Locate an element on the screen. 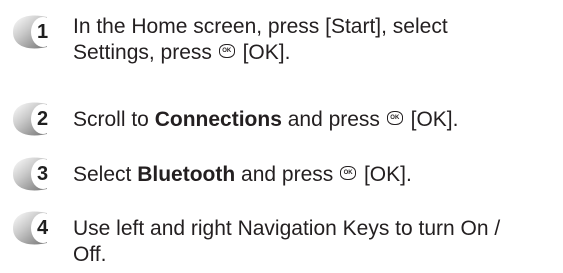 The image size is (563, 273). step-number: 1 is located at coordinates (43, 32).